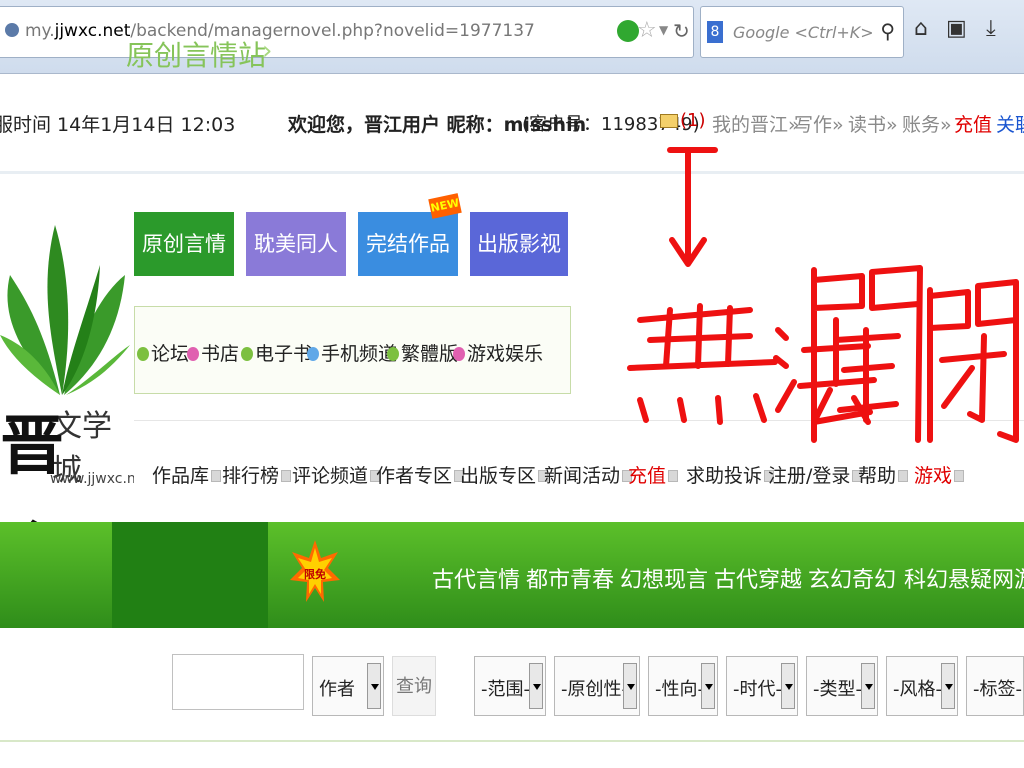 Image resolution: width=1024 pixels, height=768 pixels. What do you see at coordinates (348, 686) in the screenshot?
I see `search-field-select: 作者` at bounding box center [348, 686].